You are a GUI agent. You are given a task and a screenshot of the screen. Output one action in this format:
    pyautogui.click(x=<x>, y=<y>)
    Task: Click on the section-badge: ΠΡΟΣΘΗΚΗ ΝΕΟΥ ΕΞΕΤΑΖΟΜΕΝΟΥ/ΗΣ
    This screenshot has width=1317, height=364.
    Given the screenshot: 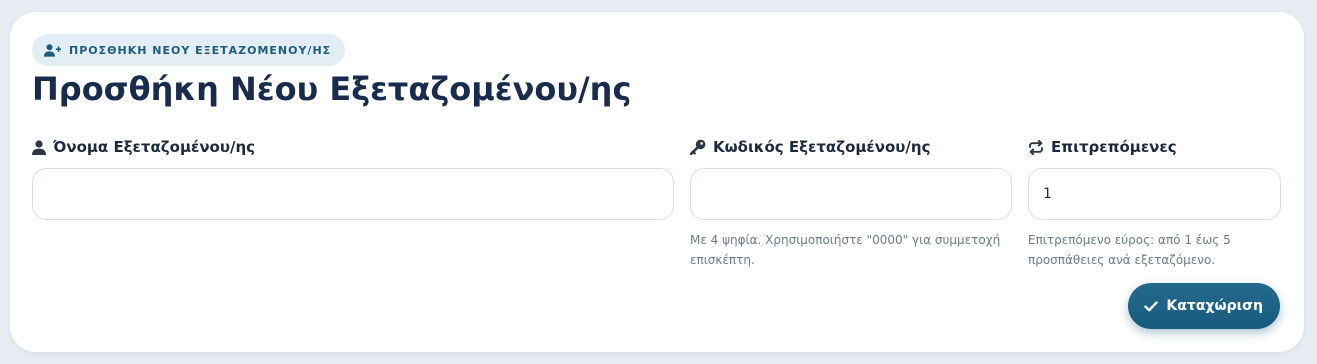 What is the action you would take?
    pyautogui.click(x=189, y=50)
    